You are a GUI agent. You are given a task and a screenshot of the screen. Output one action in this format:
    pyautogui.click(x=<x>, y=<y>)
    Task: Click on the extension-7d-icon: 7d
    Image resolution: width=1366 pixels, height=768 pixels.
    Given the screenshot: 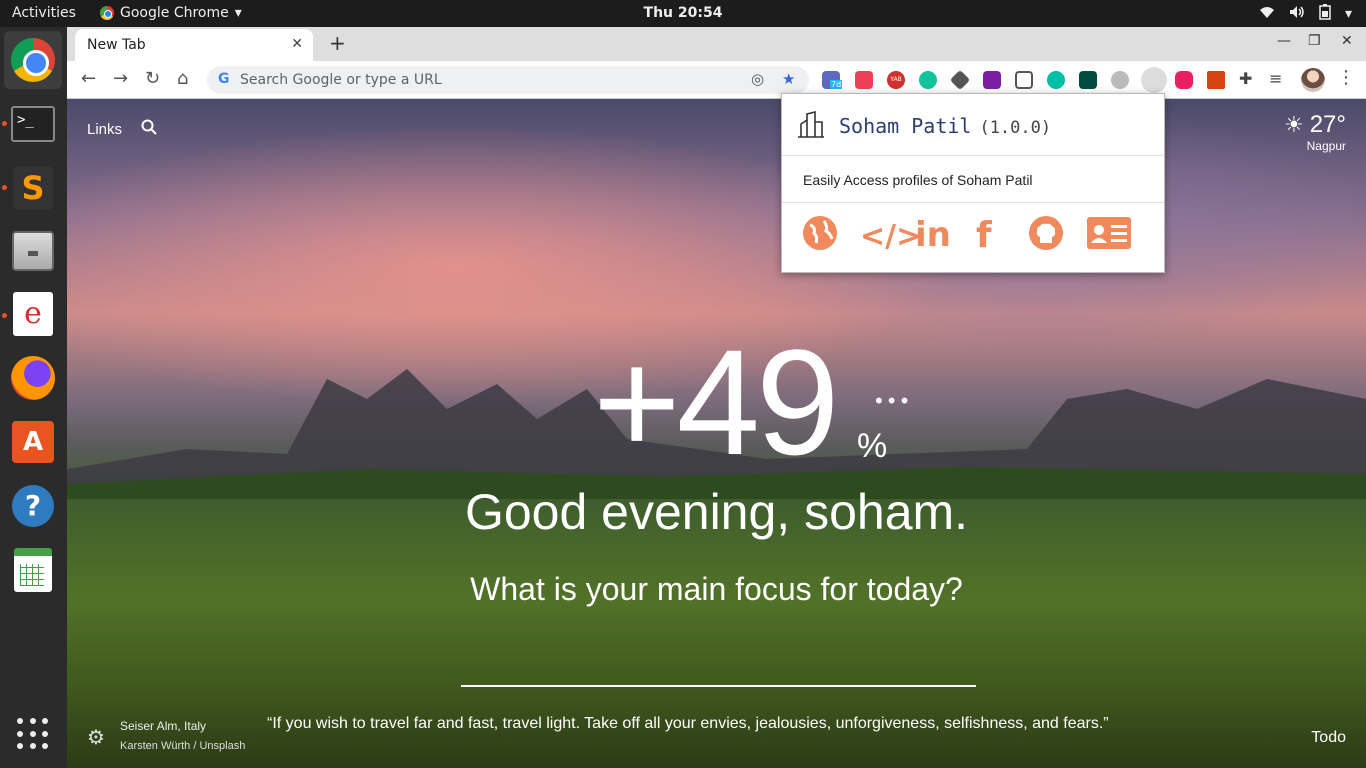 What is the action you would take?
    pyautogui.click(x=832, y=80)
    